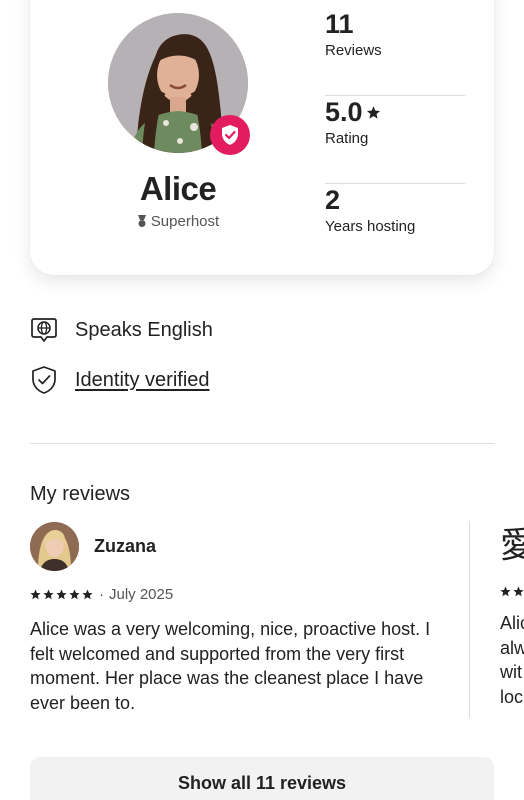 The height and width of the screenshot is (800, 524). Describe the element at coordinates (262, 778) in the screenshot. I see `show-all-reviews-button: Show all 11 reviews` at that location.